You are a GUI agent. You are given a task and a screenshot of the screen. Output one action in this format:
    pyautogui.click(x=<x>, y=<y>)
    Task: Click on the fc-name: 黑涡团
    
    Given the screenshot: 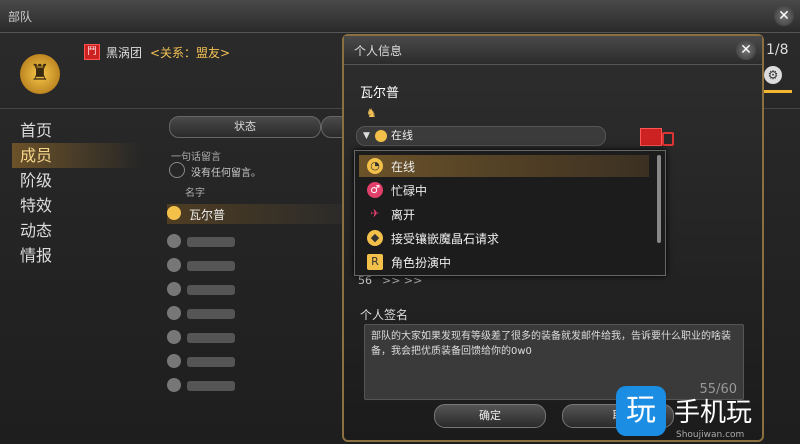 What is the action you would take?
    pyautogui.click(x=124, y=53)
    